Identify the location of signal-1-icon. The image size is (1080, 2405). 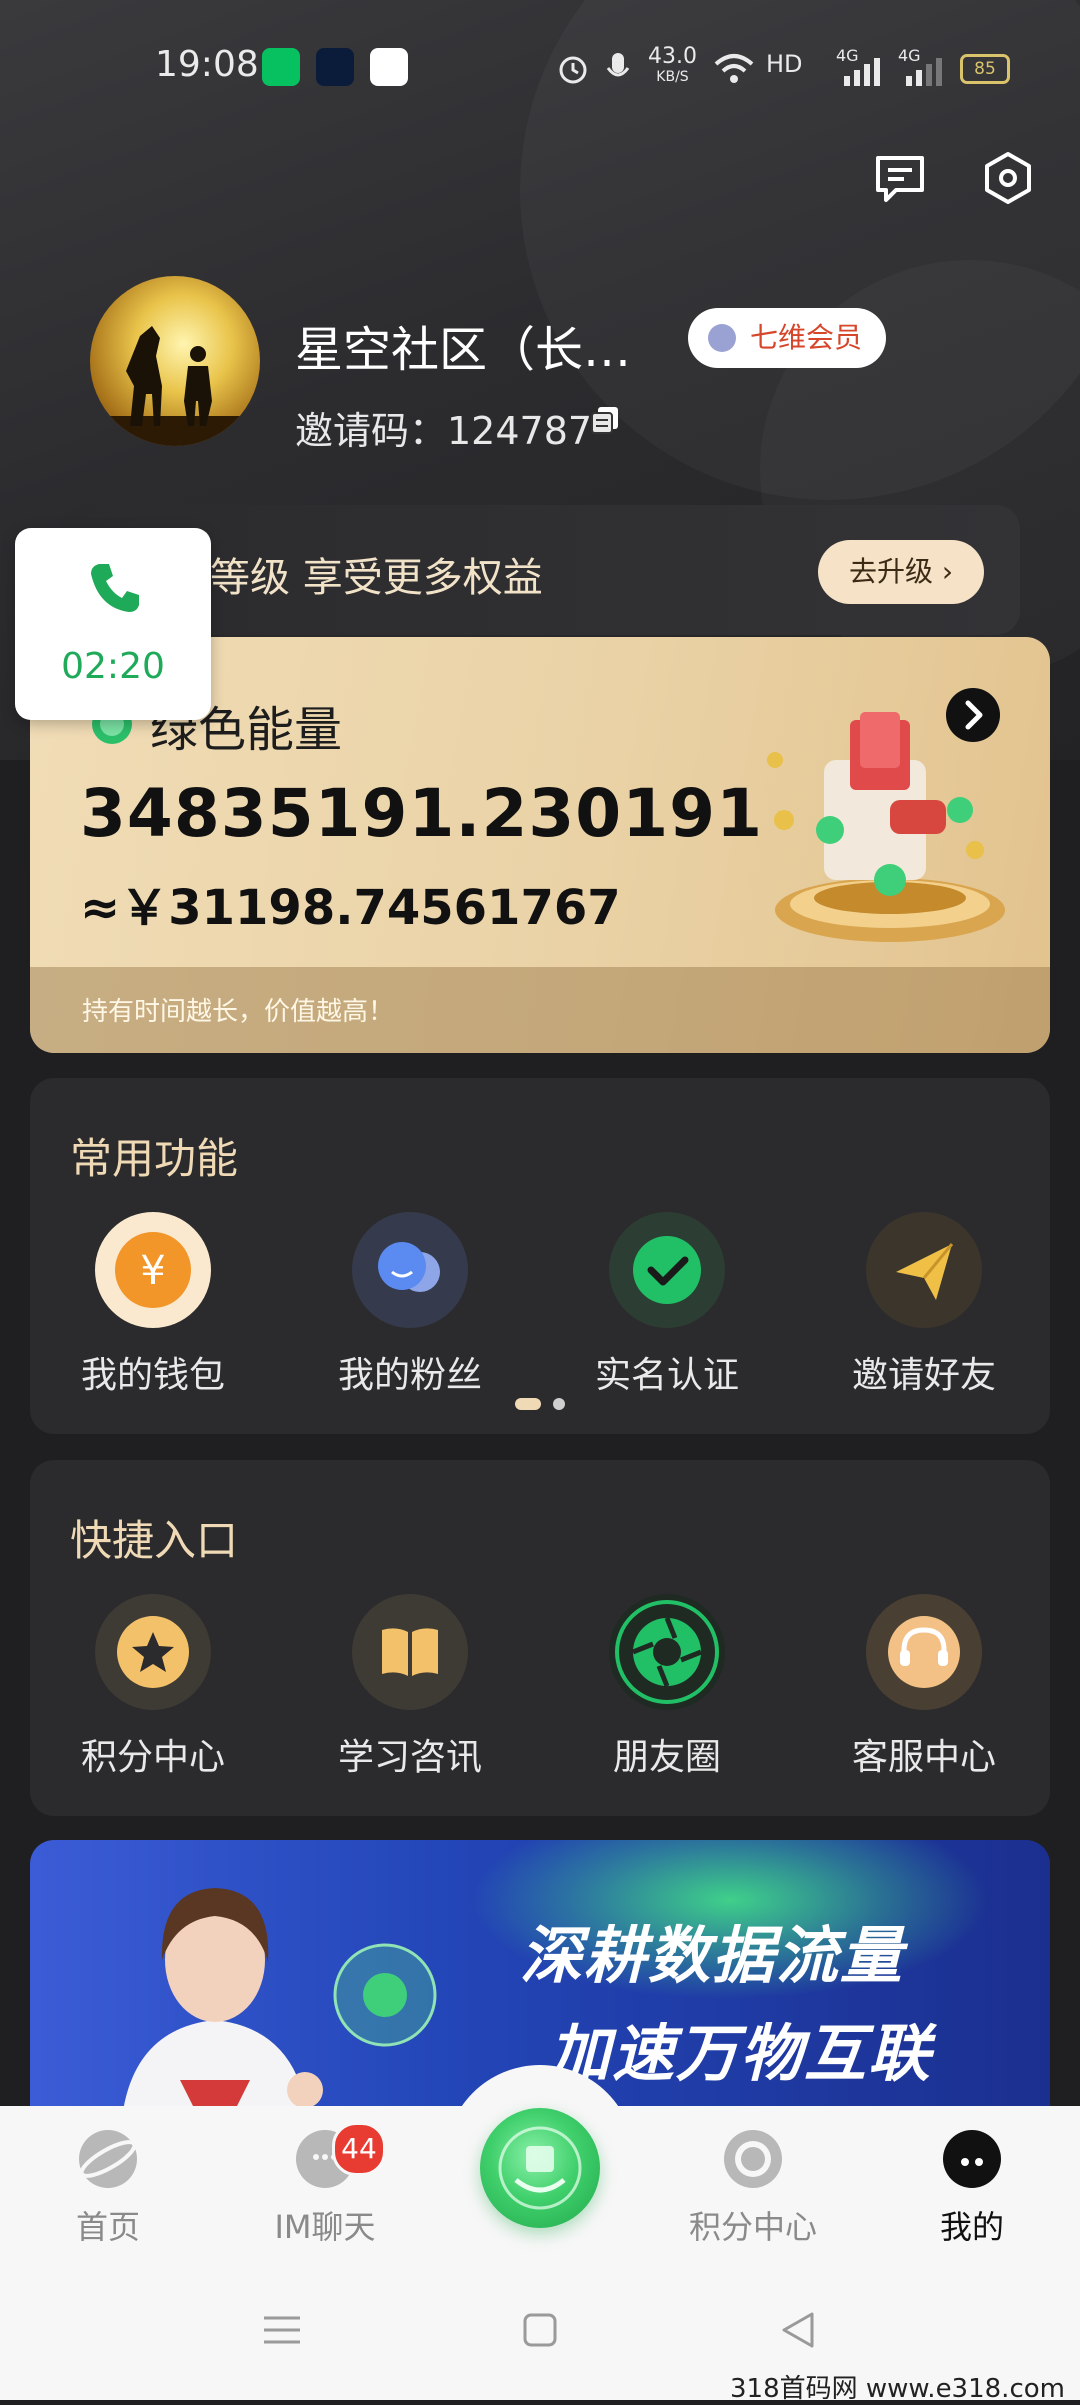
(862, 72).